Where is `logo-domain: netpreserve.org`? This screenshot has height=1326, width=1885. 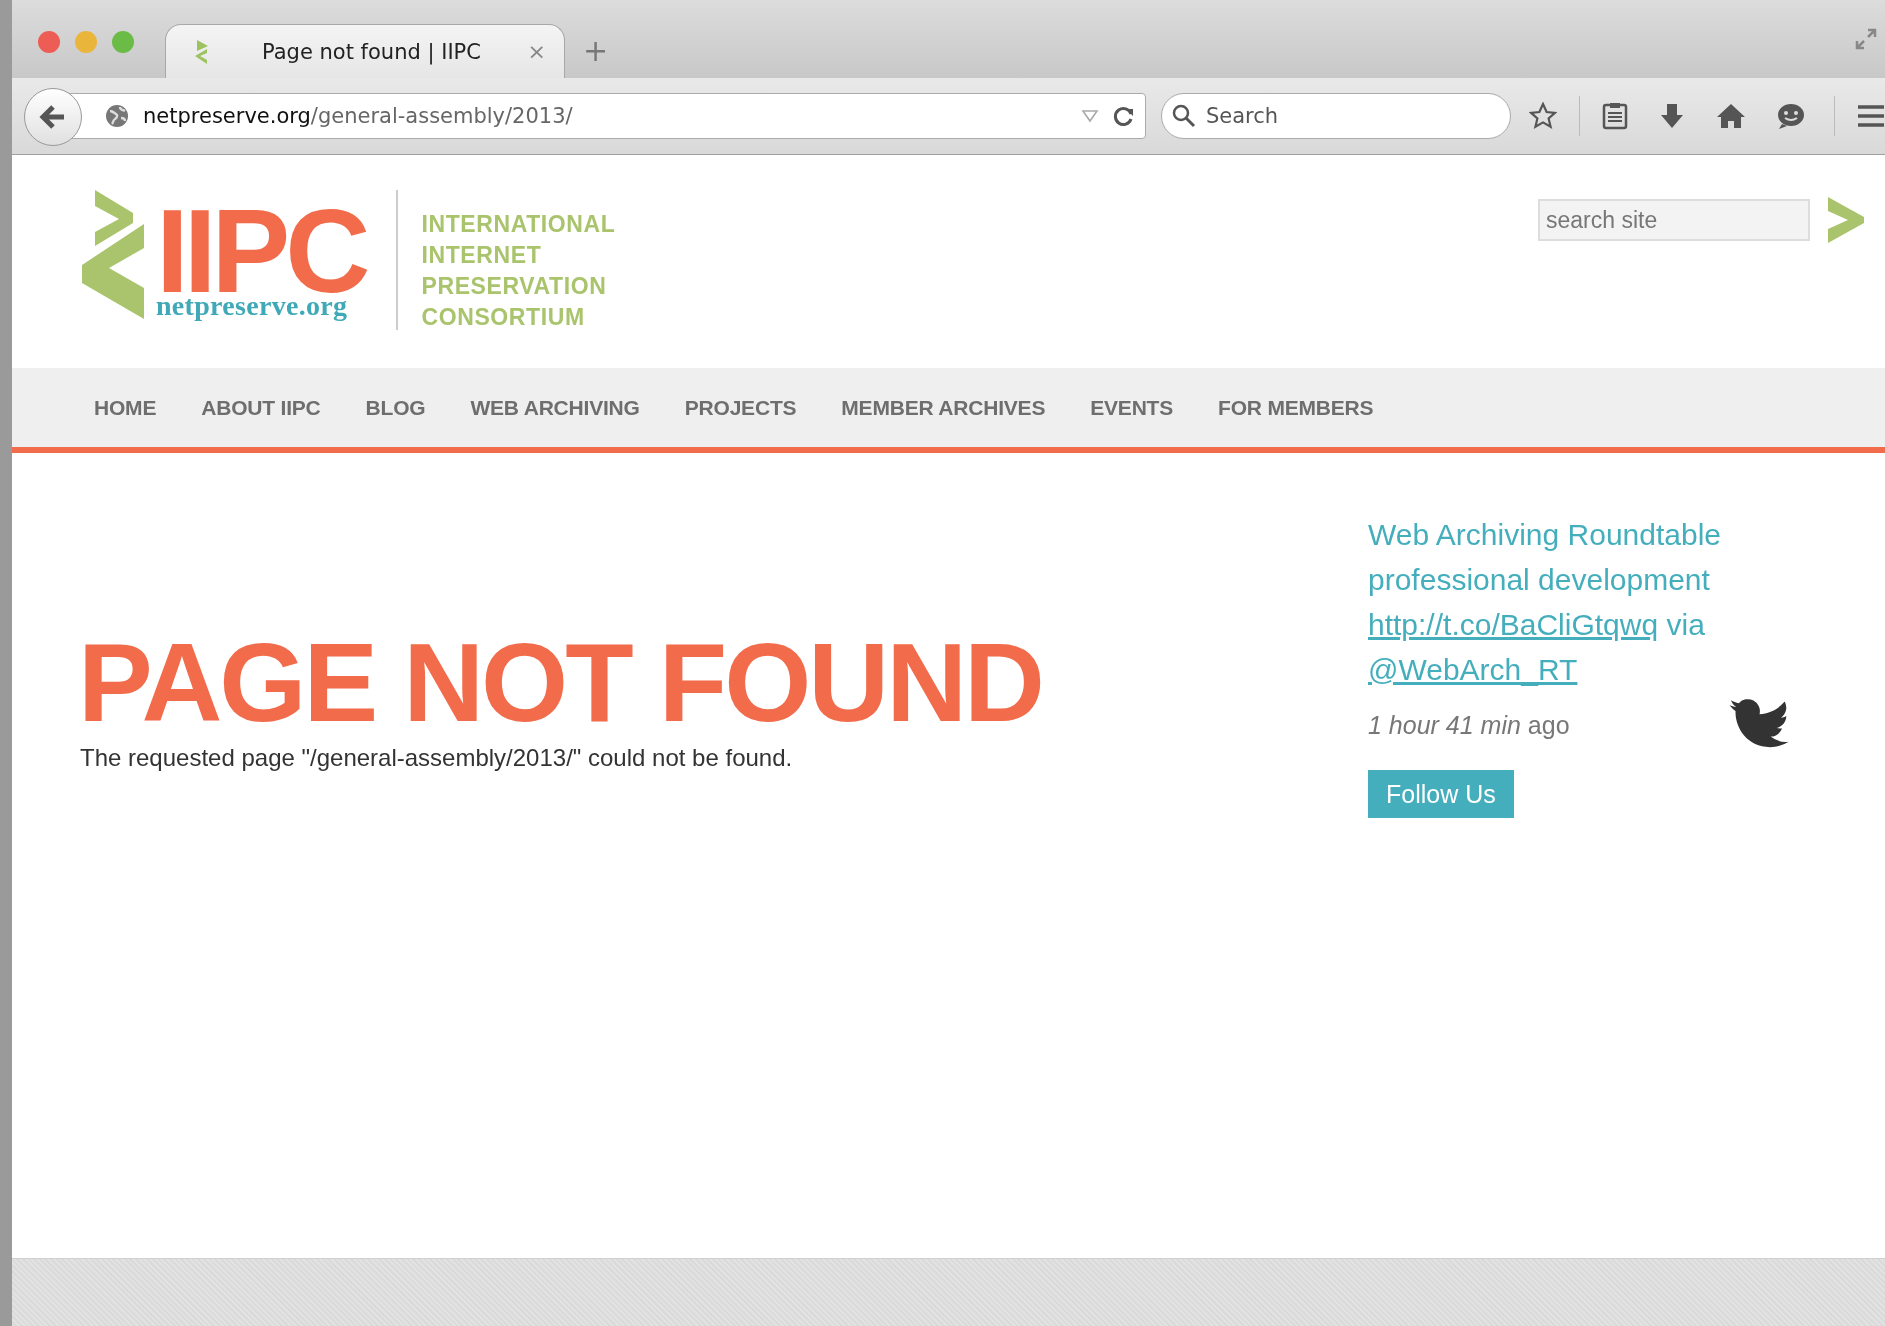 logo-domain: netpreserve.org is located at coordinates (252, 306).